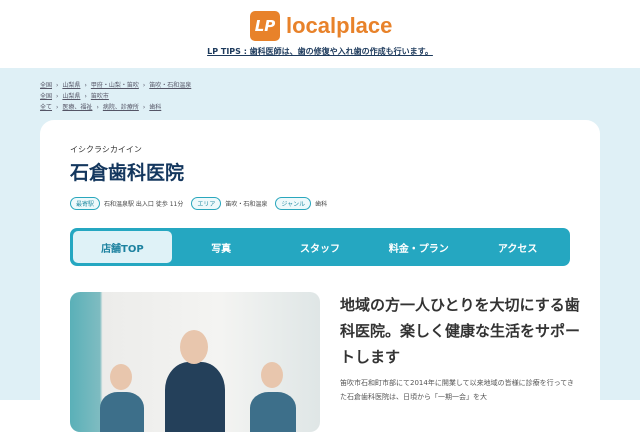  I want to click on clinic-photo, so click(195, 362).